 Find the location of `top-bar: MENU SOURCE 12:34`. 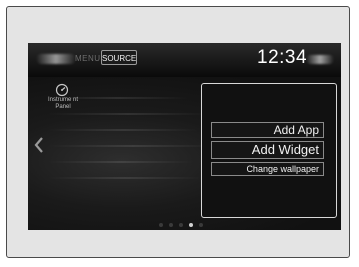

top-bar: MENU SOURCE 12:34 is located at coordinates (184, 60).